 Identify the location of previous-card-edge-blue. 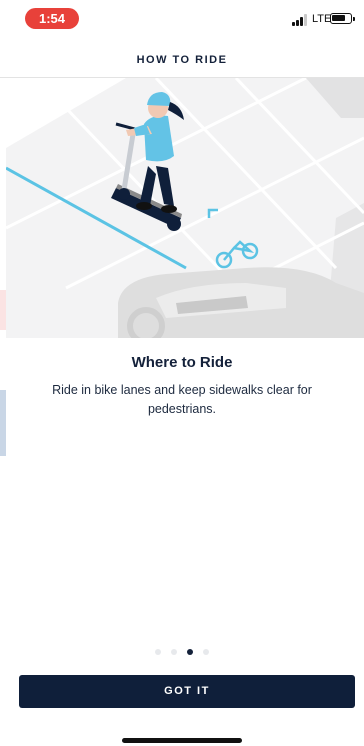
(3, 423).